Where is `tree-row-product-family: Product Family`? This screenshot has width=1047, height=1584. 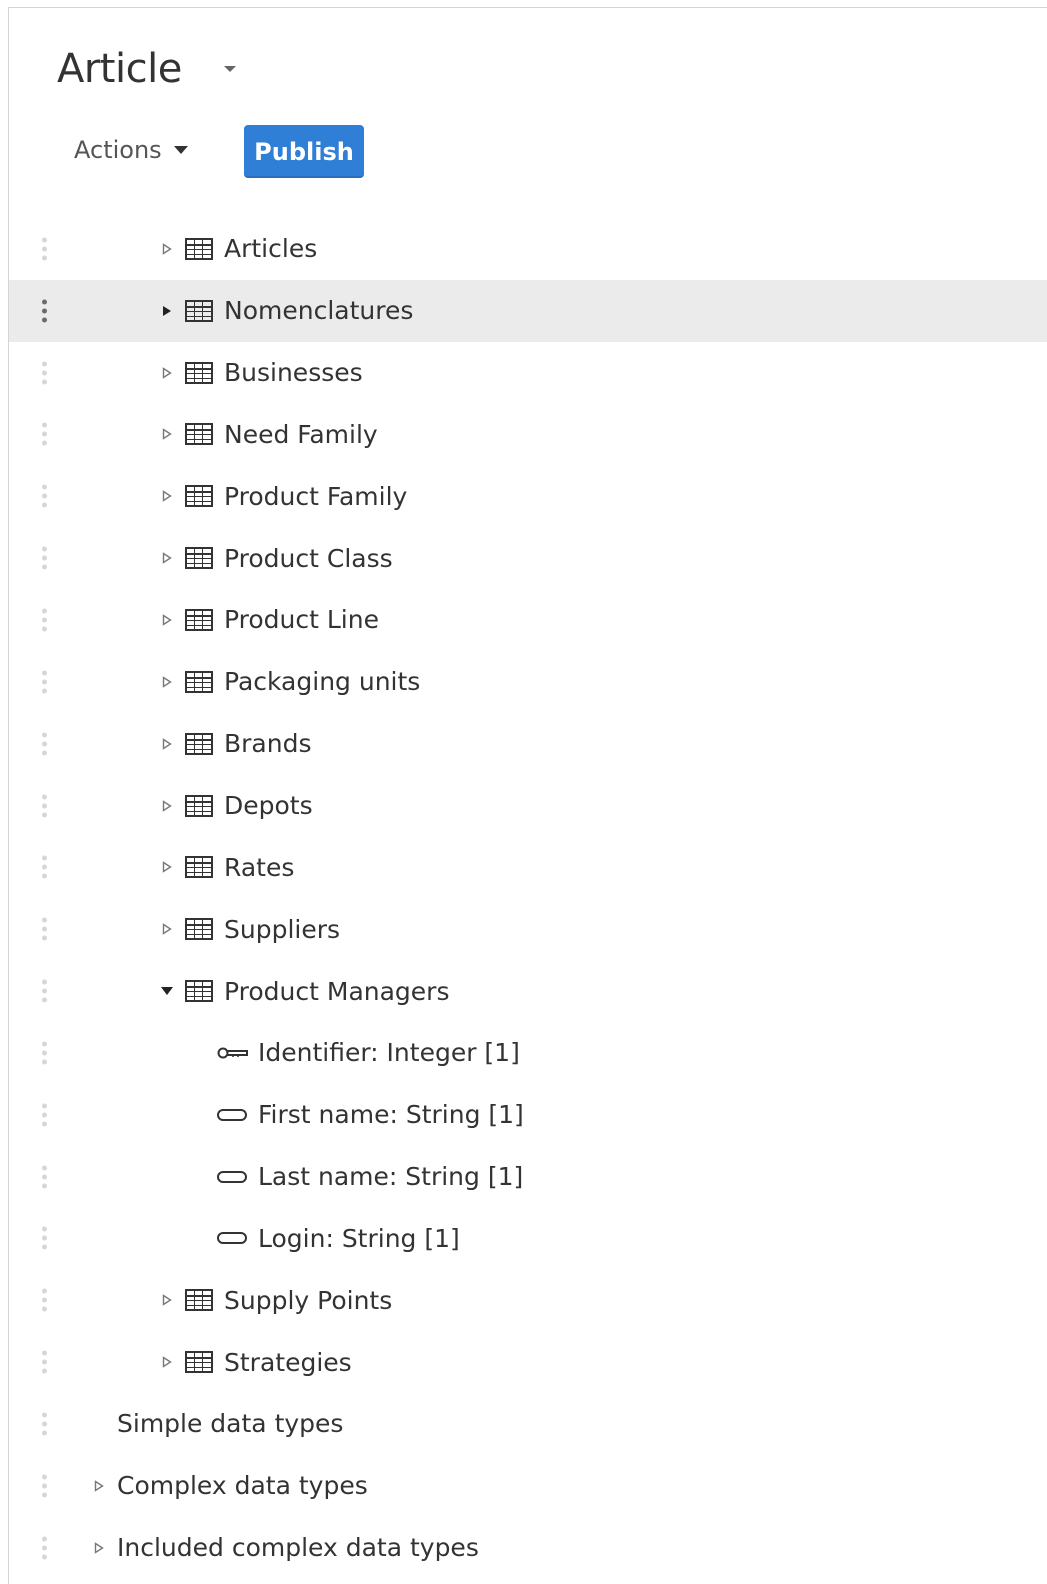
tree-row-product-family: Product Family is located at coordinates (528, 496).